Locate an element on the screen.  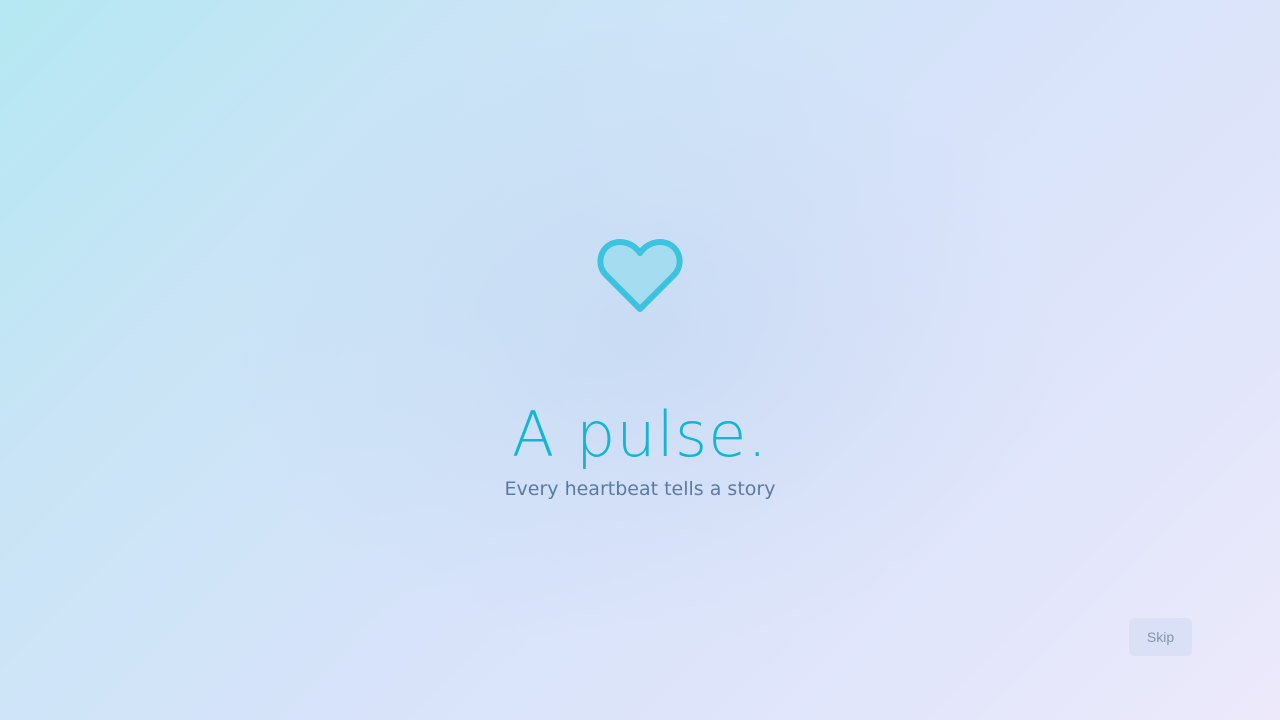
skip-button: Skip is located at coordinates (1160, 637).